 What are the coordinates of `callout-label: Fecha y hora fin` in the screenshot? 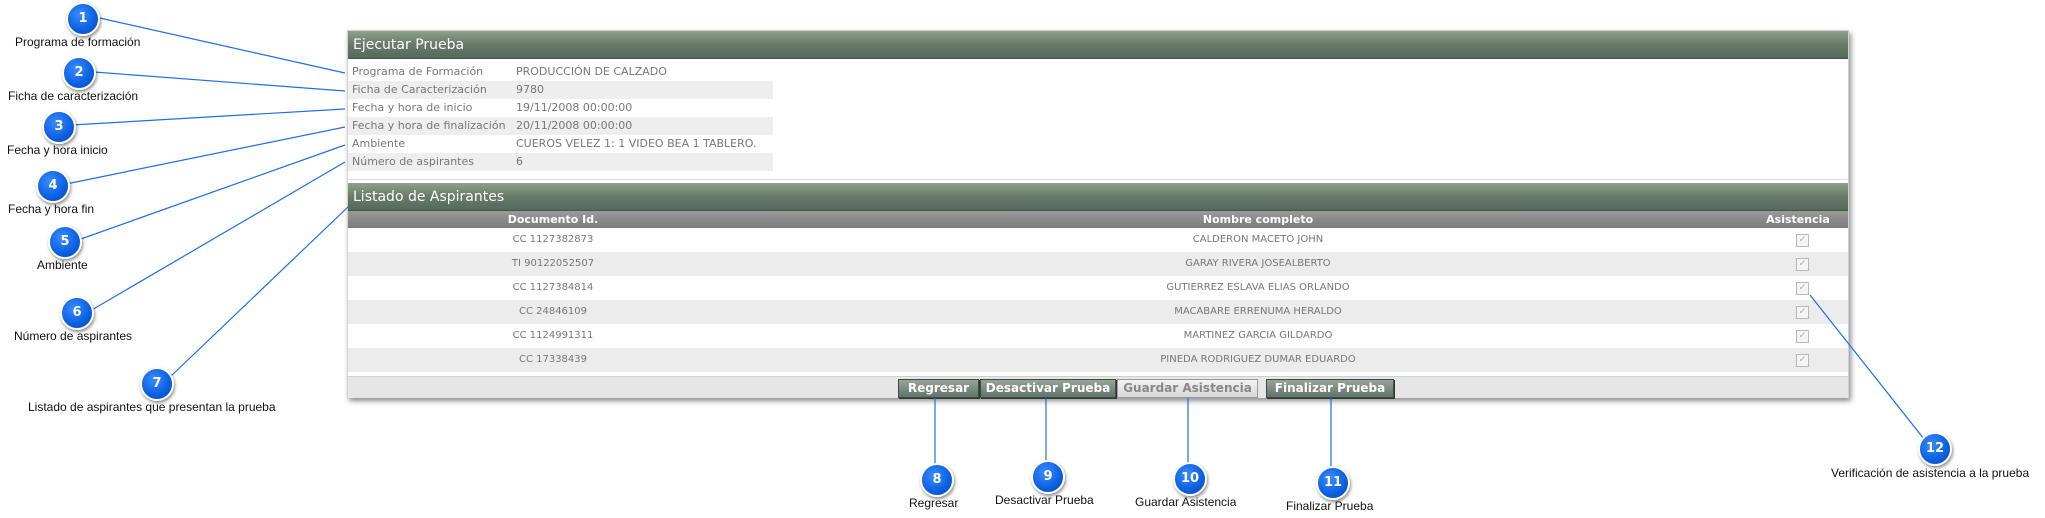 It's located at (51, 209).